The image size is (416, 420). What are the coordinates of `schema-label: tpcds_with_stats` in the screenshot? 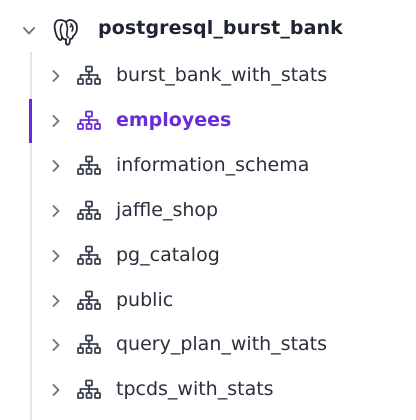 It's located at (195, 389).